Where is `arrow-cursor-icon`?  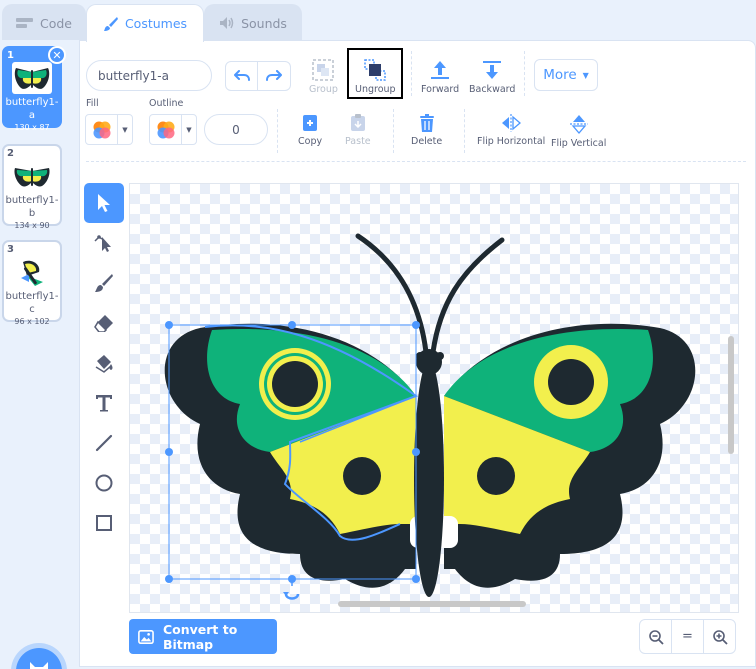 arrow-cursor-icon is located at coordinates (104, 203).